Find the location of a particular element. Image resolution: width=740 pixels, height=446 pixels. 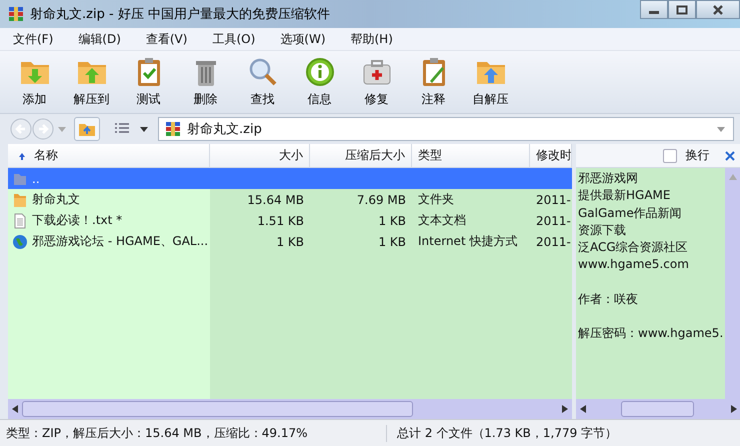

minimize-icon is located at coordinates (654, 12).